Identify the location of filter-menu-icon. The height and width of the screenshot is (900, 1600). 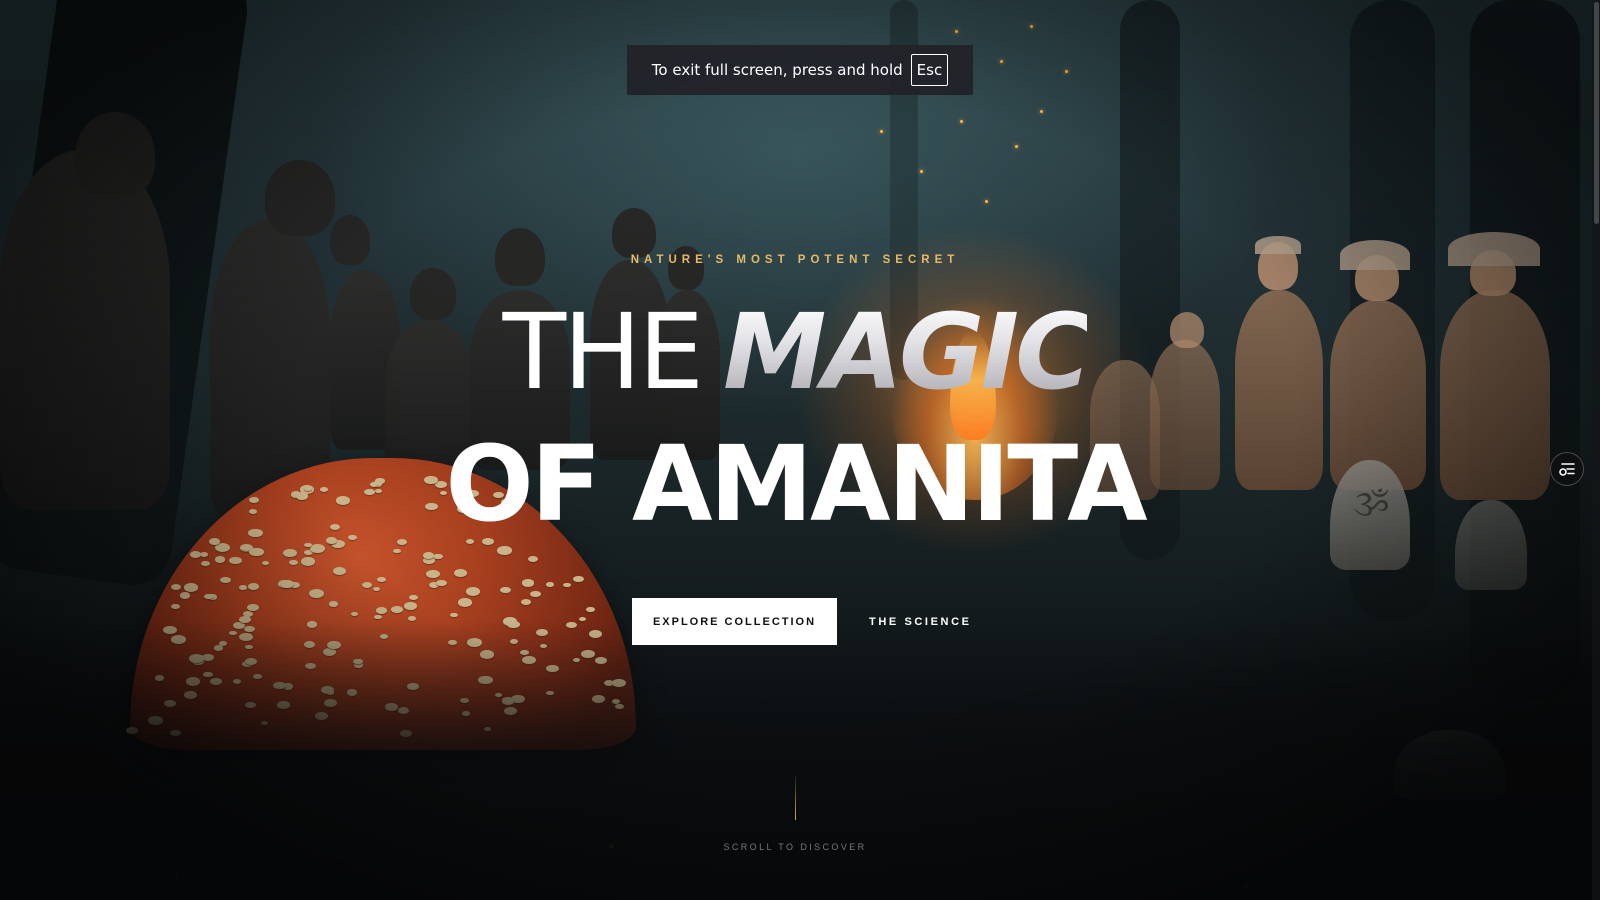
(1567, 469).